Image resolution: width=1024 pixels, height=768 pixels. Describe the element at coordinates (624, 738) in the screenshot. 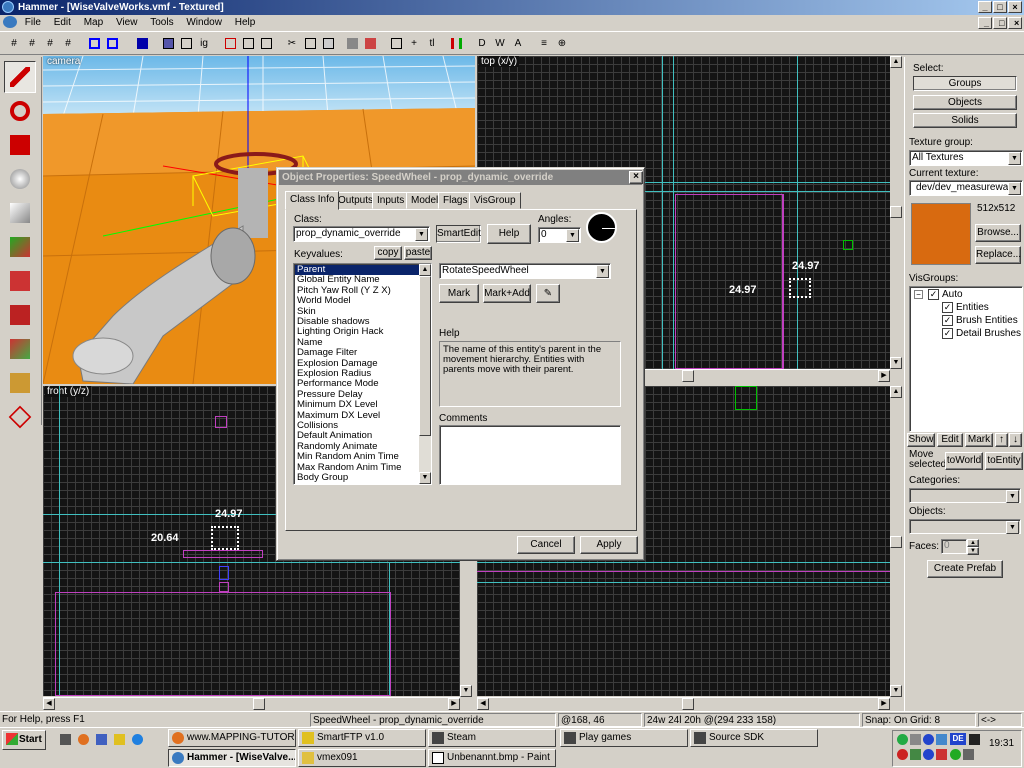

I see `task-play-games: Play games` at that location.